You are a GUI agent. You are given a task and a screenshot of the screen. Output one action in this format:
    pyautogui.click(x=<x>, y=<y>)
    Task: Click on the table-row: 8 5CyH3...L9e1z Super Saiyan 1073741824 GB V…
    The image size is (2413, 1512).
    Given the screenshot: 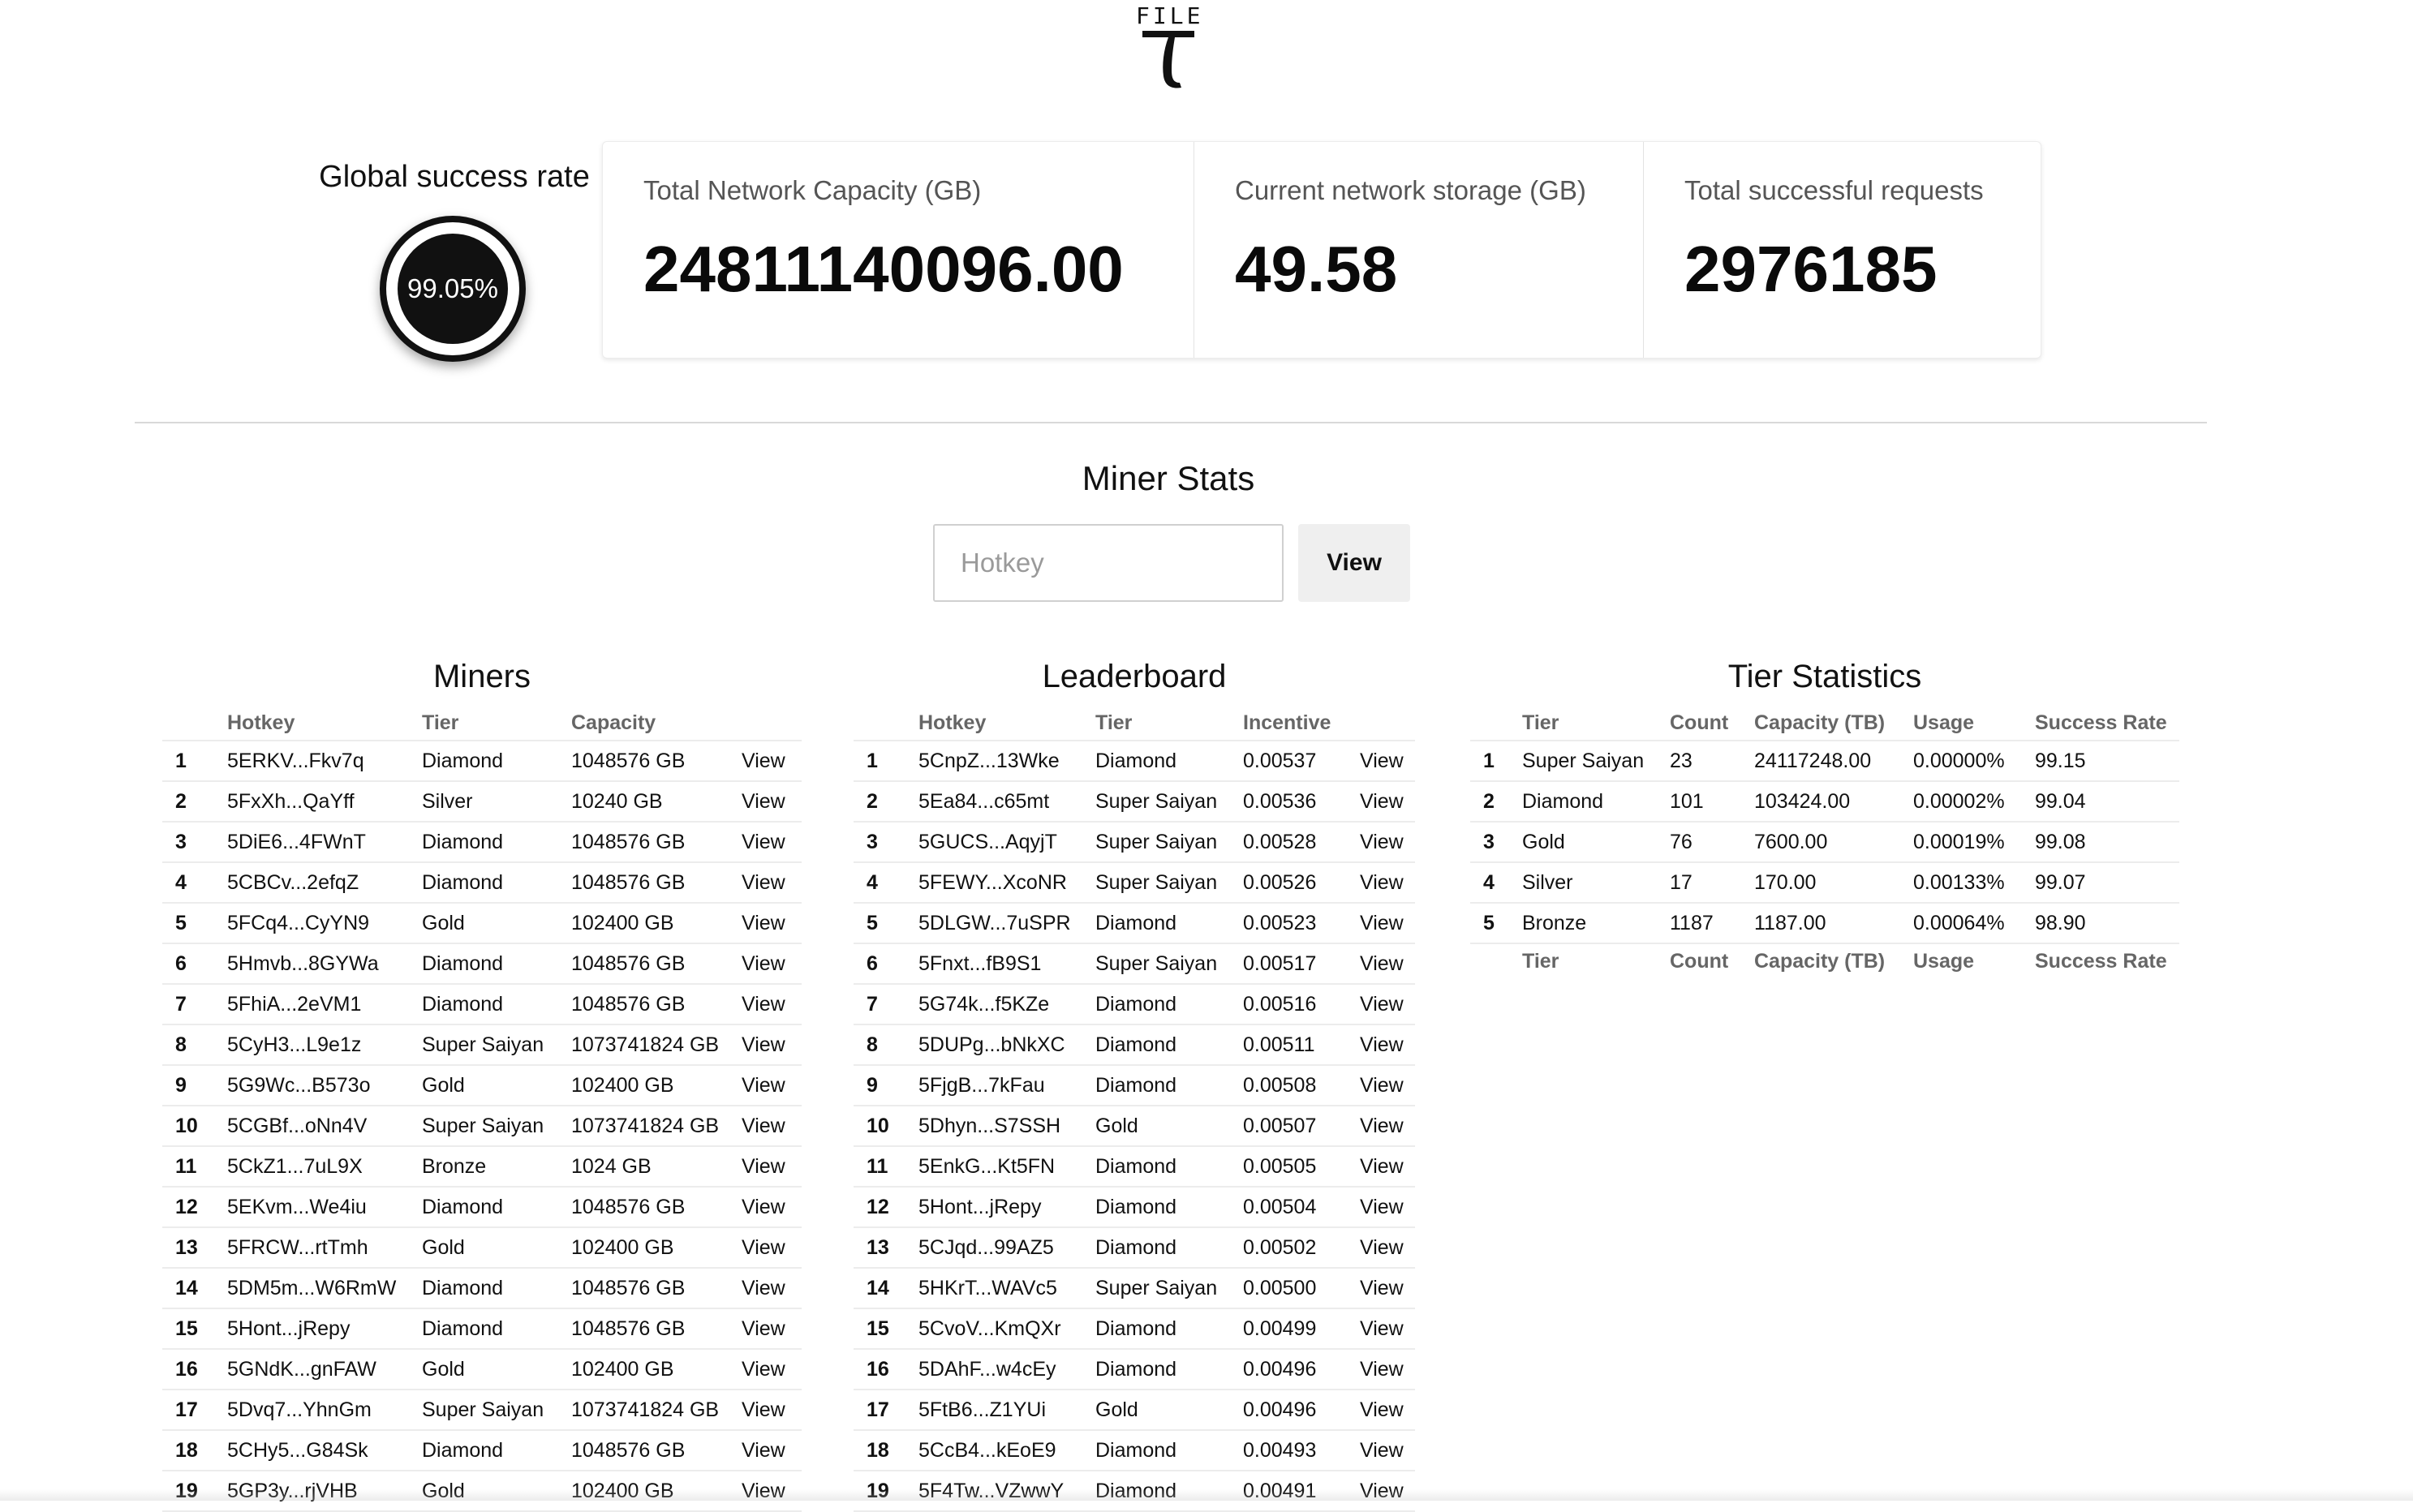 What is the action you would take?
    pyautogui.click(x=482, y=1045)
    